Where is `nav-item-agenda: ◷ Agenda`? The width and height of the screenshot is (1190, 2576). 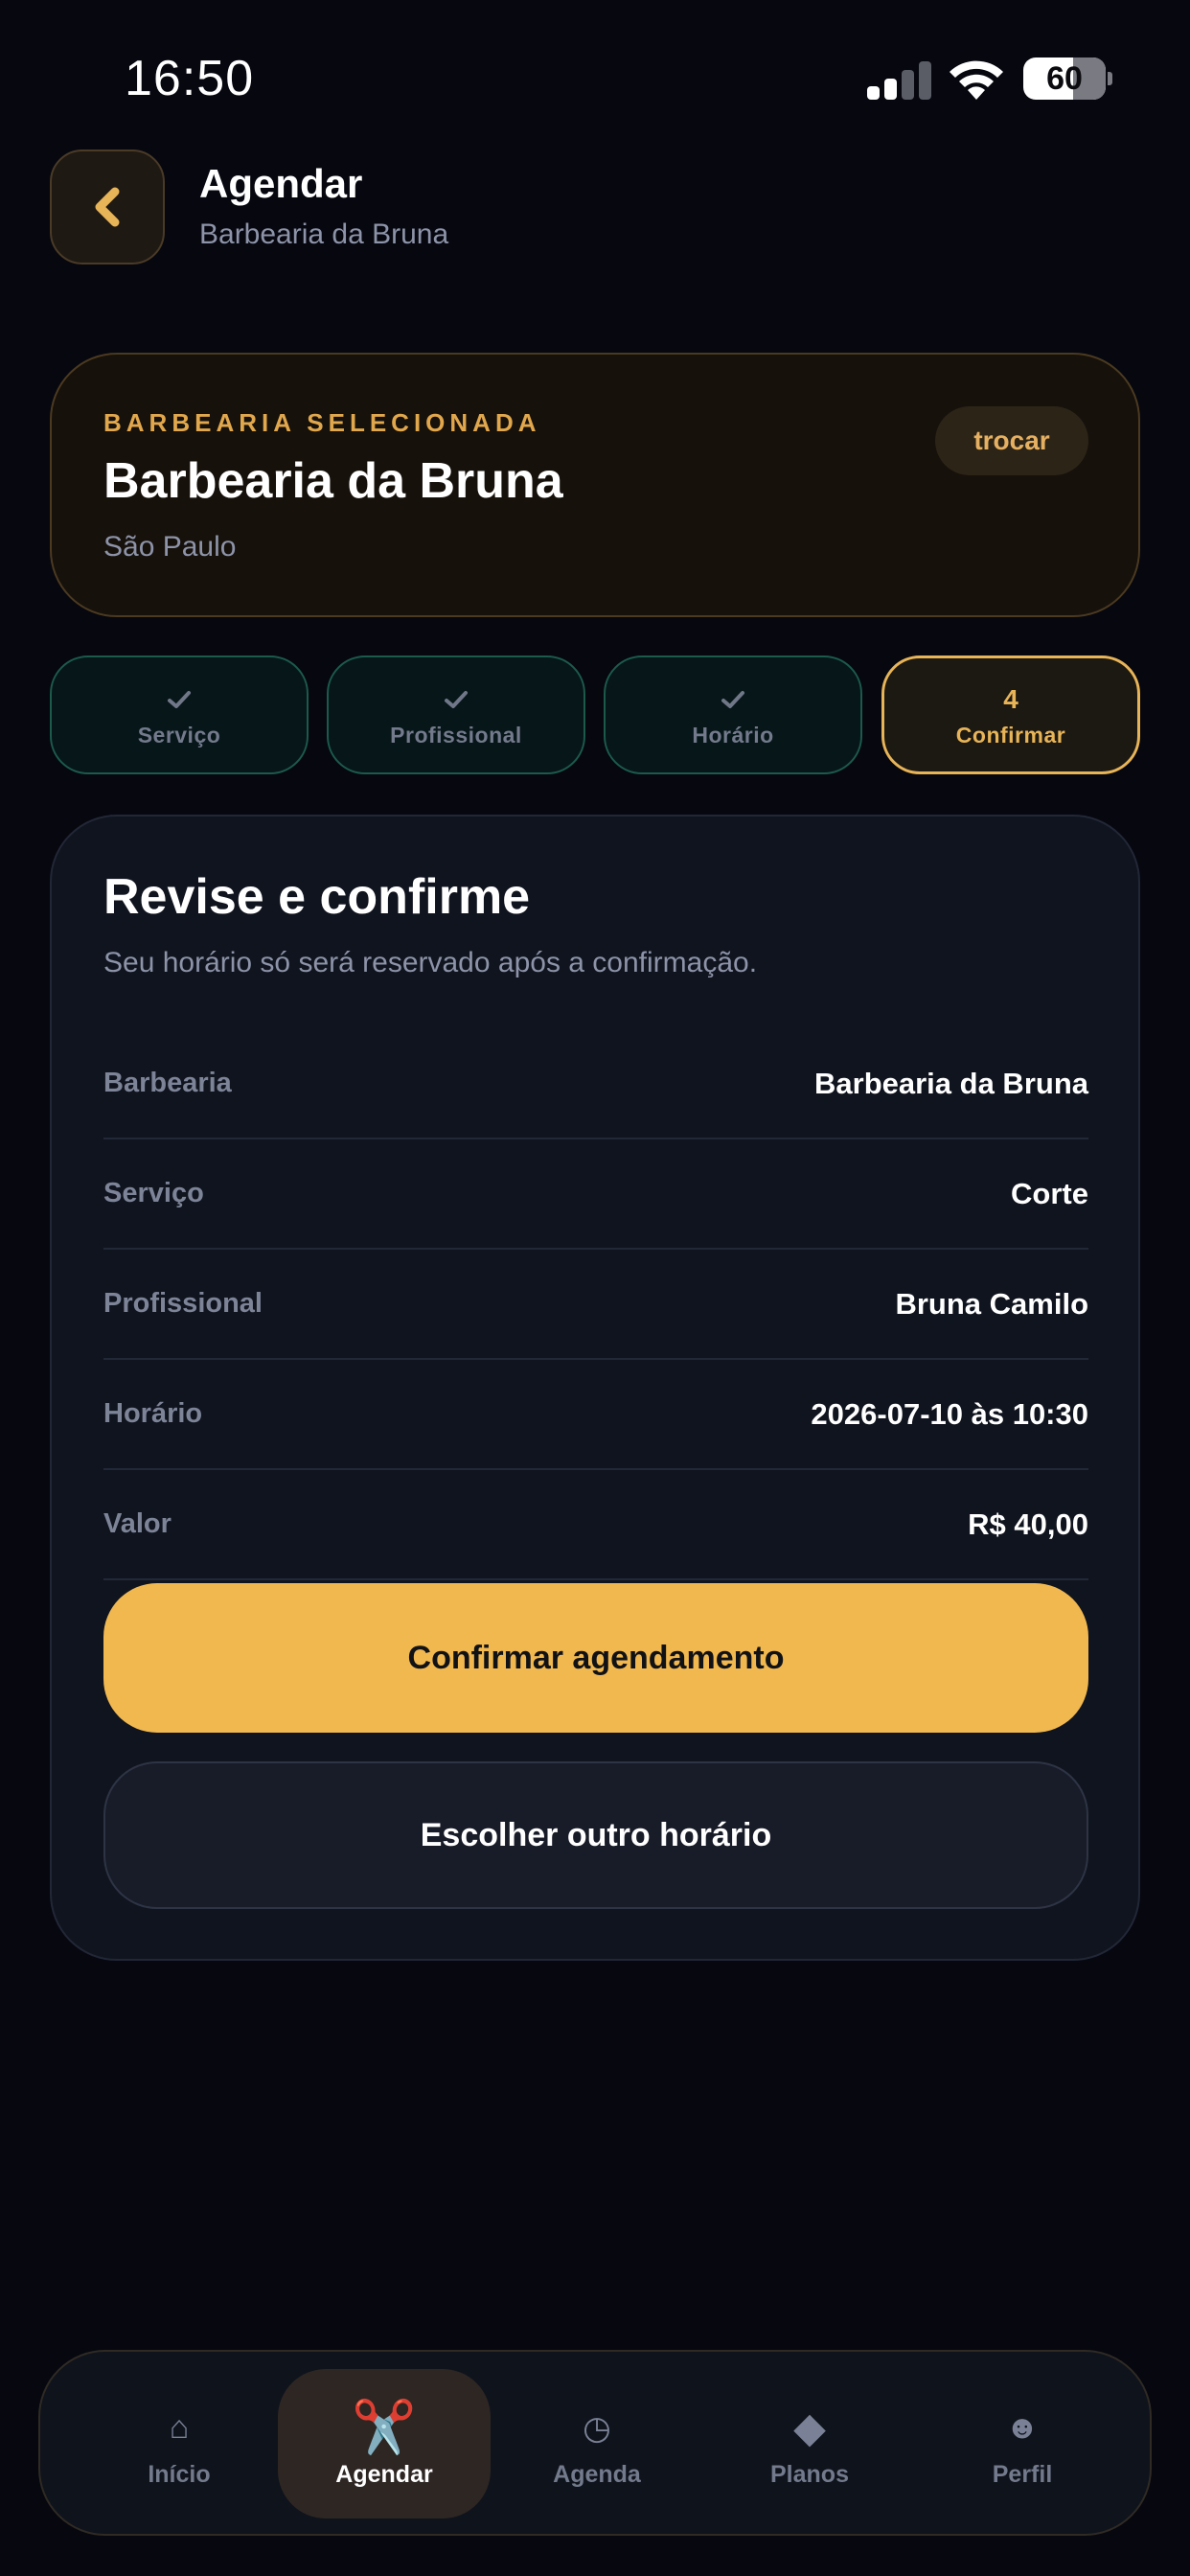 nav-item-agenda: ◷ Agenda is located at coordinates (597, 2443).